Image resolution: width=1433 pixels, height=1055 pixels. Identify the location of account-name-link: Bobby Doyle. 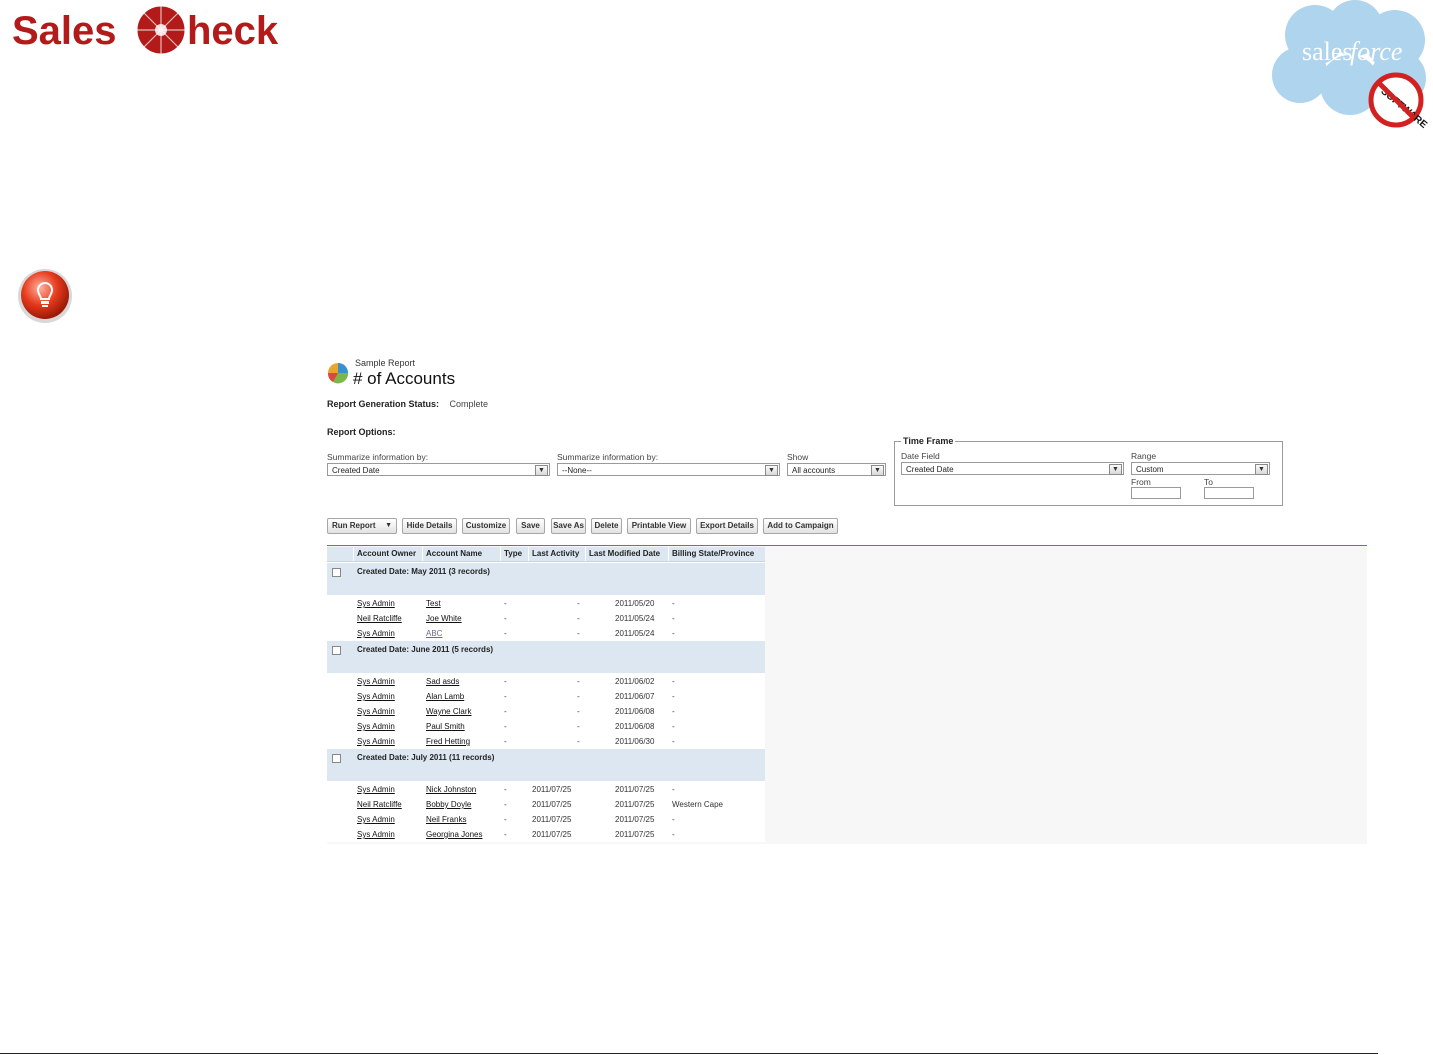
(448, 804).